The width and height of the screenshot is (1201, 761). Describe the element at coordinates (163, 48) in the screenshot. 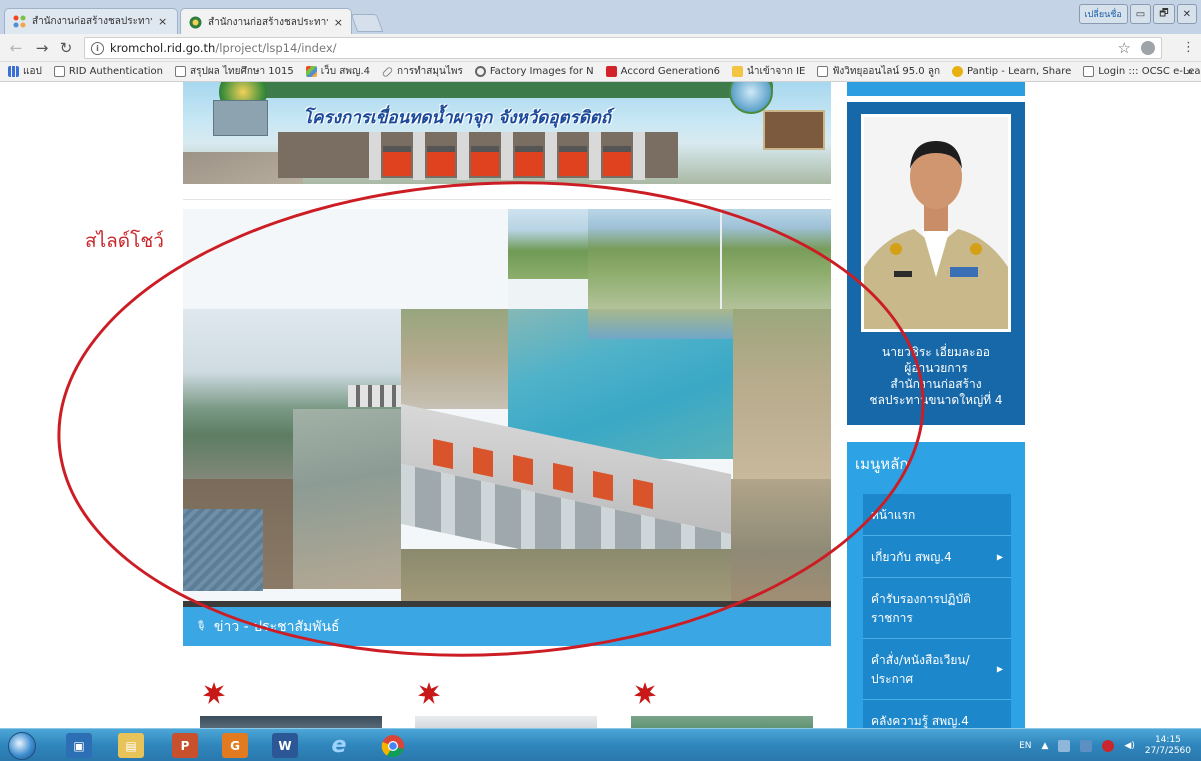

I see `url-domain: kromchol.rid.go.th` at that location.